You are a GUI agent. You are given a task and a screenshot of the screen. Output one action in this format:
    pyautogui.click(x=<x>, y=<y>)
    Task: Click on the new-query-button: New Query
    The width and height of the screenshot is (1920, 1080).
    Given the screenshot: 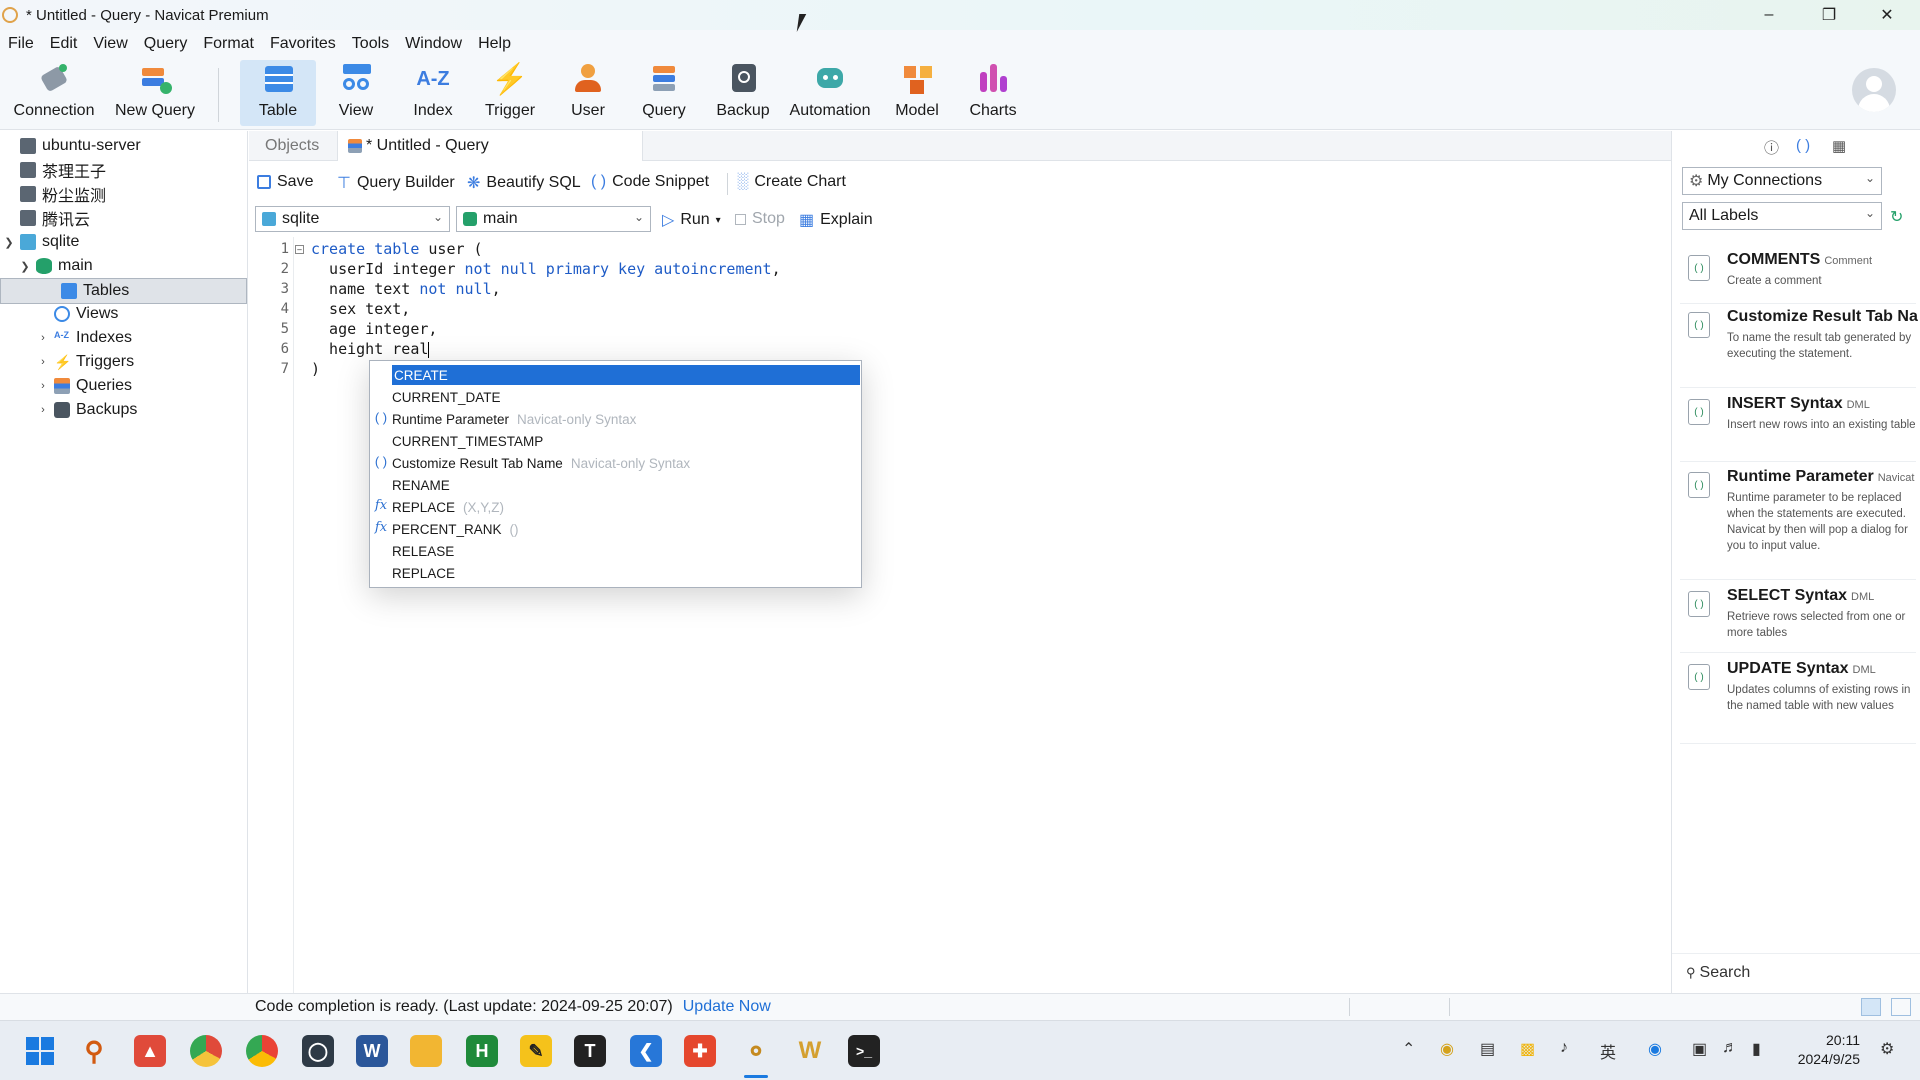 What is the action you would take?
    pyautogui.click(x=155, y=93)
    